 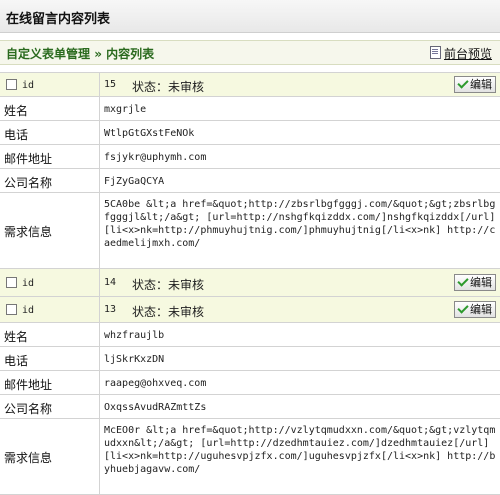 What do you see at coordinates (155, 157) in the screenshot?
I see `field-value: fsjykr@uphymh.com` at bounding box center [155, 157].